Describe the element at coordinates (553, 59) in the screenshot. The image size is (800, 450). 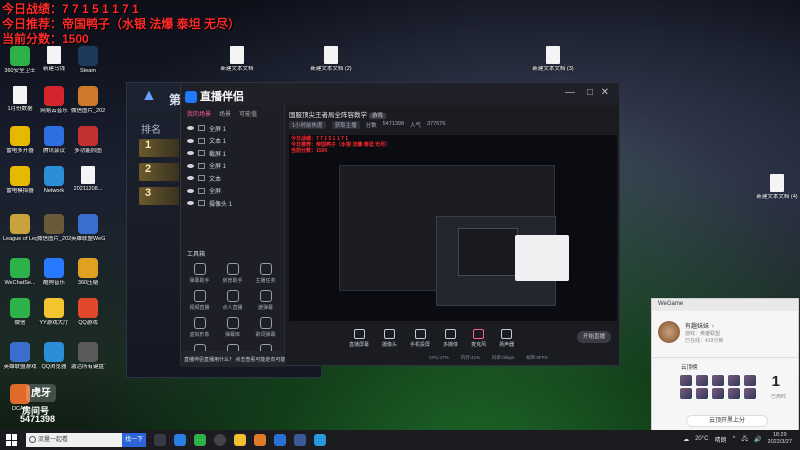
I see `desktop-file-3: 新建文本文档 (3)` at that location.